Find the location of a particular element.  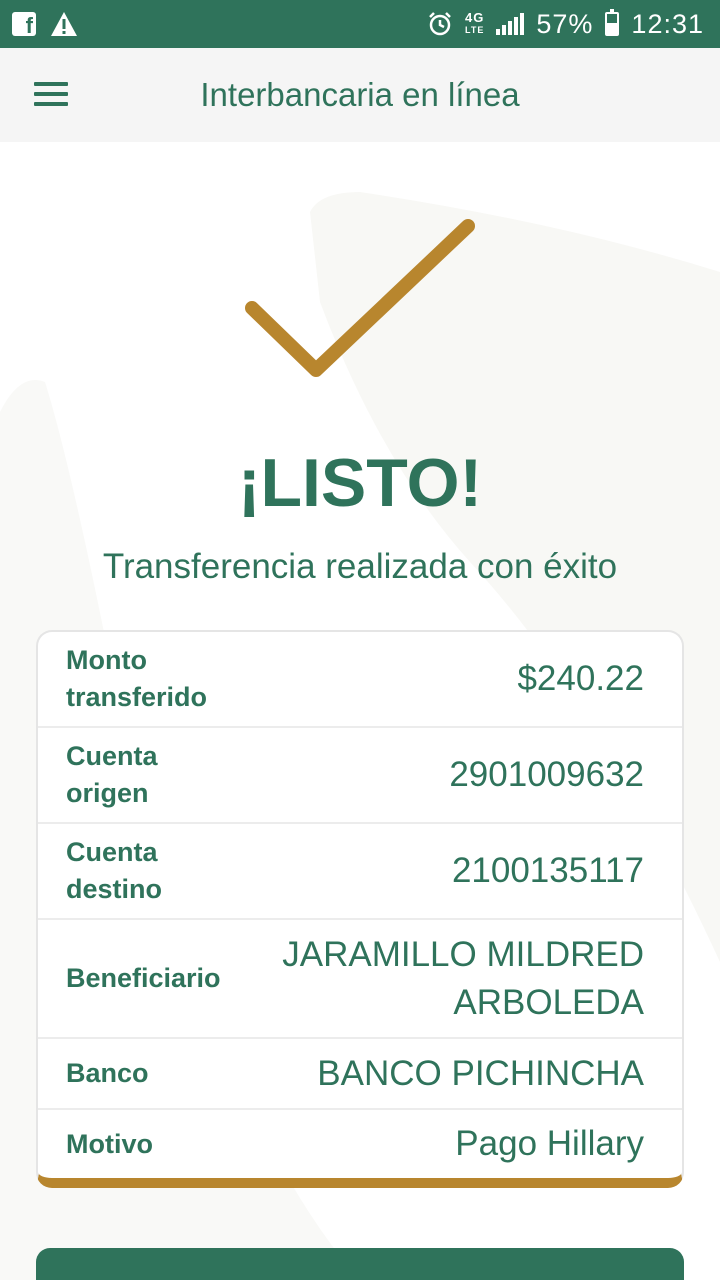

status-bar-right: 4G LTE 57% 12:31 is located at coordinates (565, 24).